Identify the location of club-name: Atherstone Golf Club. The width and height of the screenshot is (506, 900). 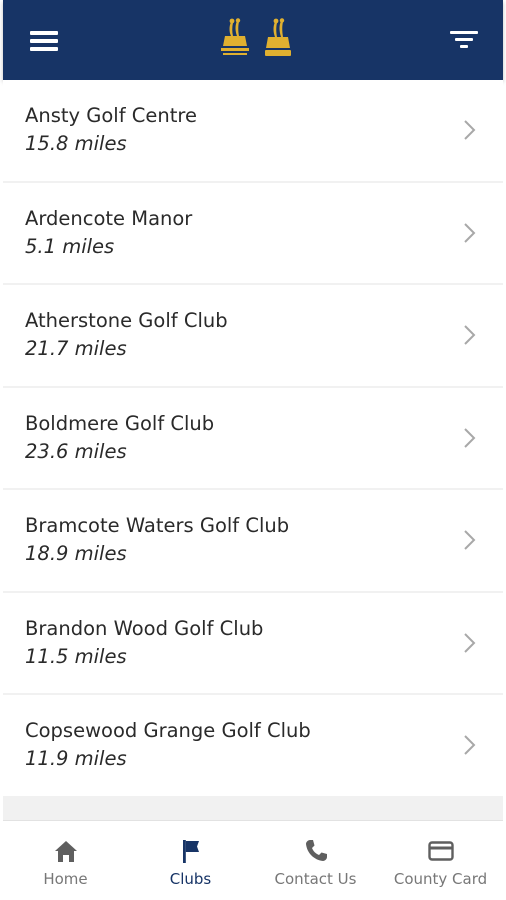
(126, 320).